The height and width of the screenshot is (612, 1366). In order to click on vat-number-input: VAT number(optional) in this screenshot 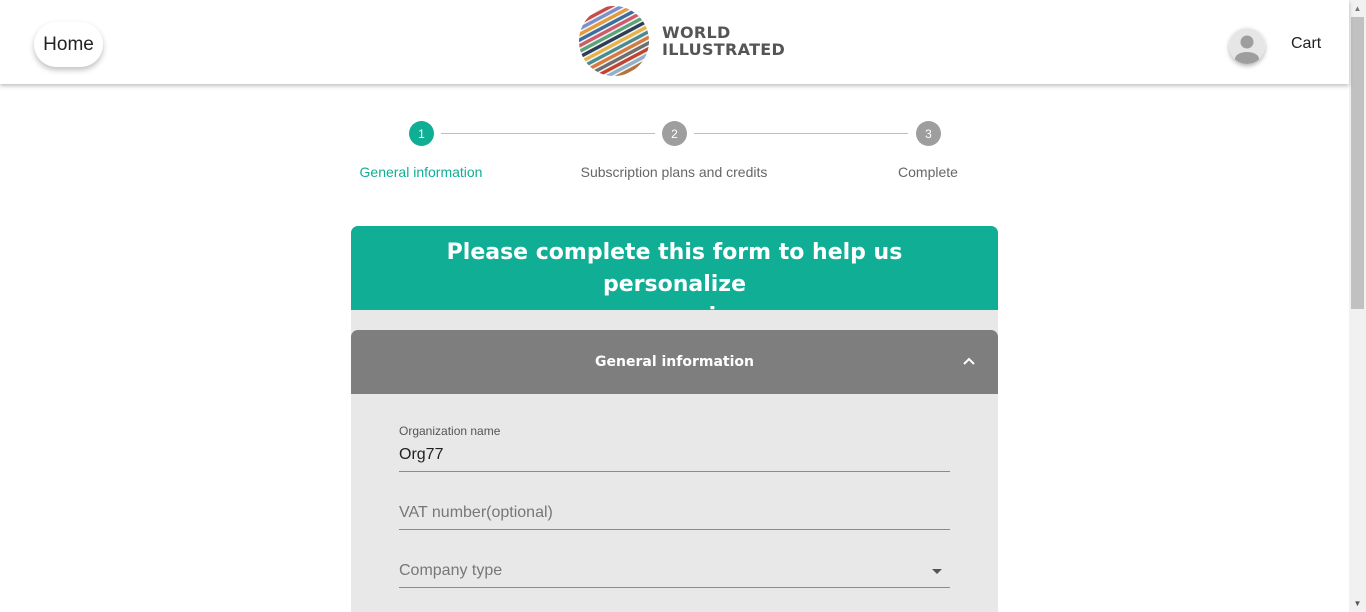, I will do `click(674, 516)`.